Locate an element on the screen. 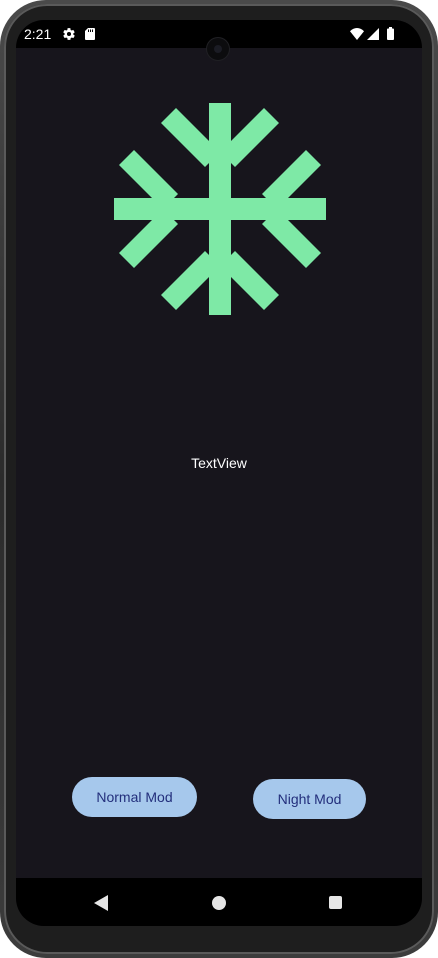  navigation-bar is located at coordinates (219, 902).